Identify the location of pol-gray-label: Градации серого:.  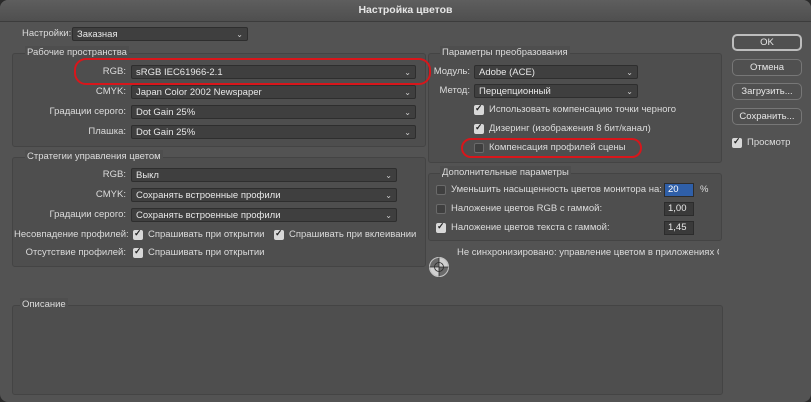
(87, 214).